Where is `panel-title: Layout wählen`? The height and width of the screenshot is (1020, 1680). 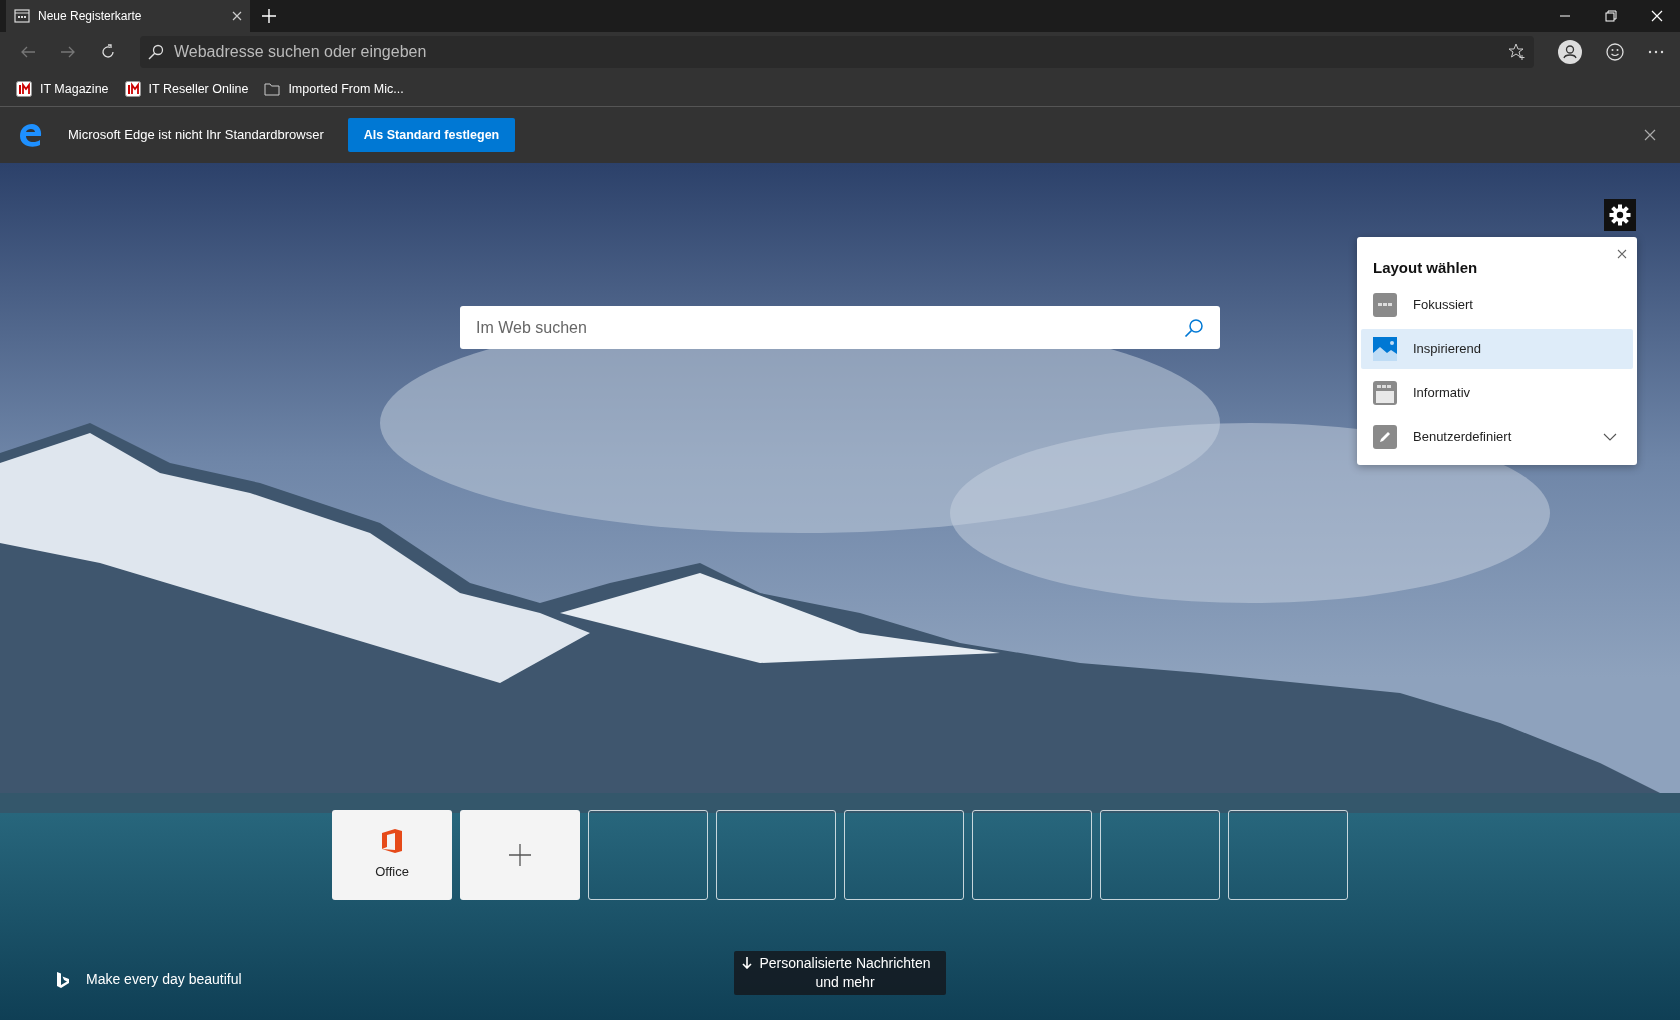
panel-title: Layout wählen is located at coordinates (1426, 268).